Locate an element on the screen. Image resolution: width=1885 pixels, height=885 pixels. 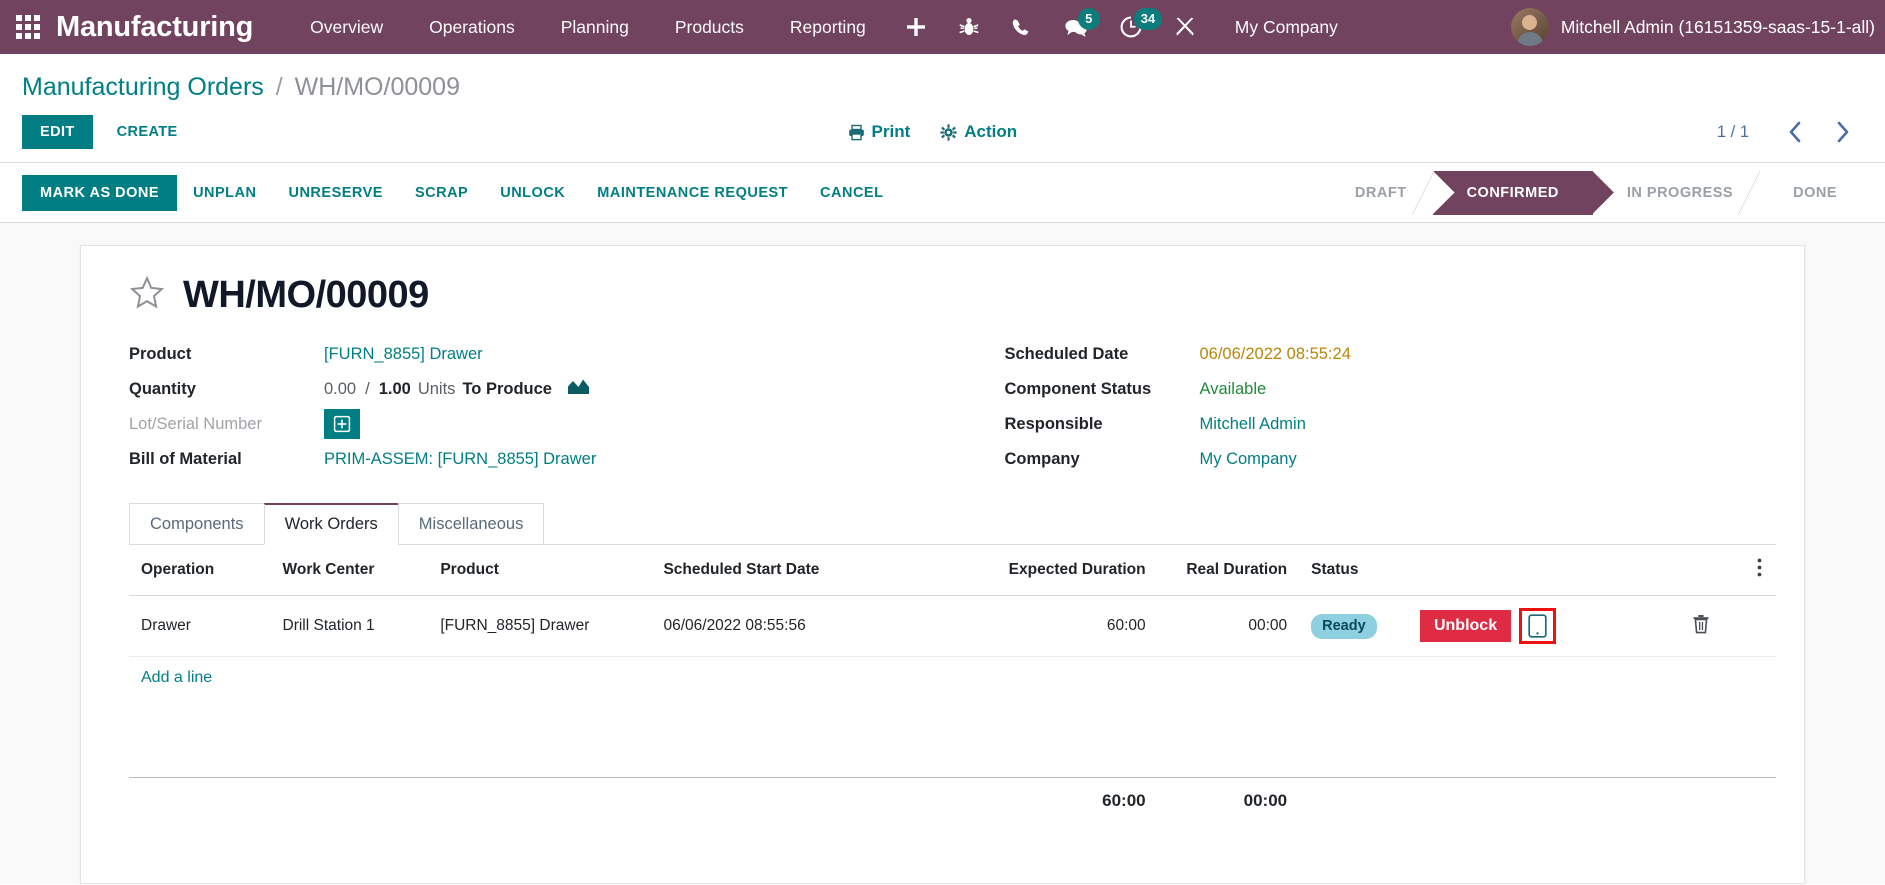
field-label-bill-of-material: Bill of Material is located at coordinates (185, 458).